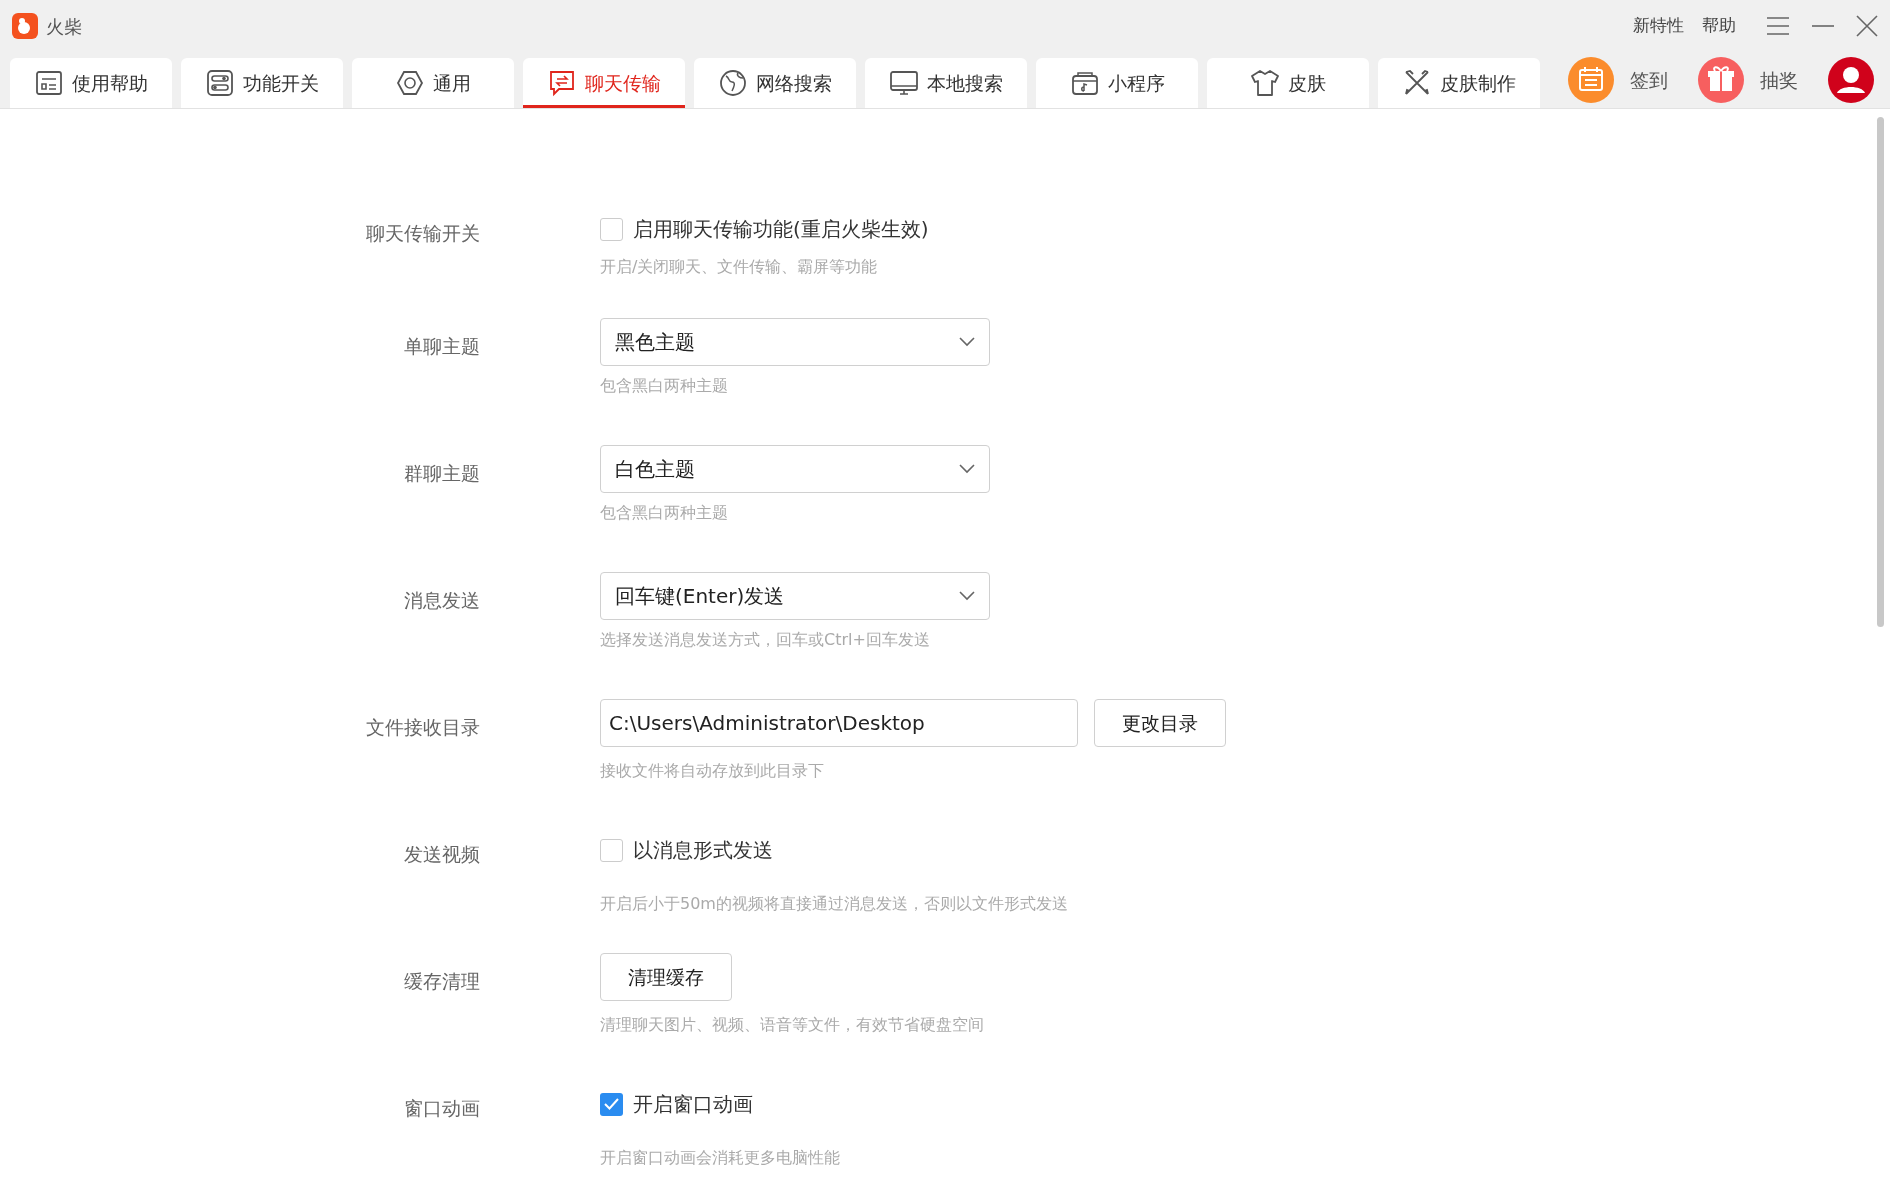 The image size is (1890, 1200). What do you see at coordinates (712, 771) in the screenshot?
I see `hint-text: 接收文件将自动存放到此目录下` at bounding box center [712, 771].